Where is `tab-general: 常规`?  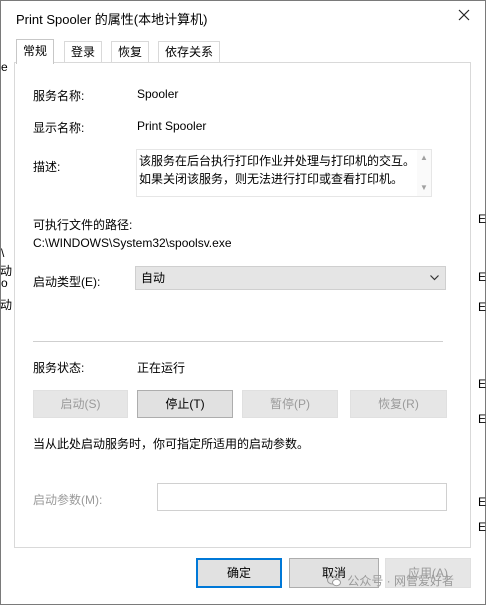 tab-general: 常规 is located at coordinates (35, 51).